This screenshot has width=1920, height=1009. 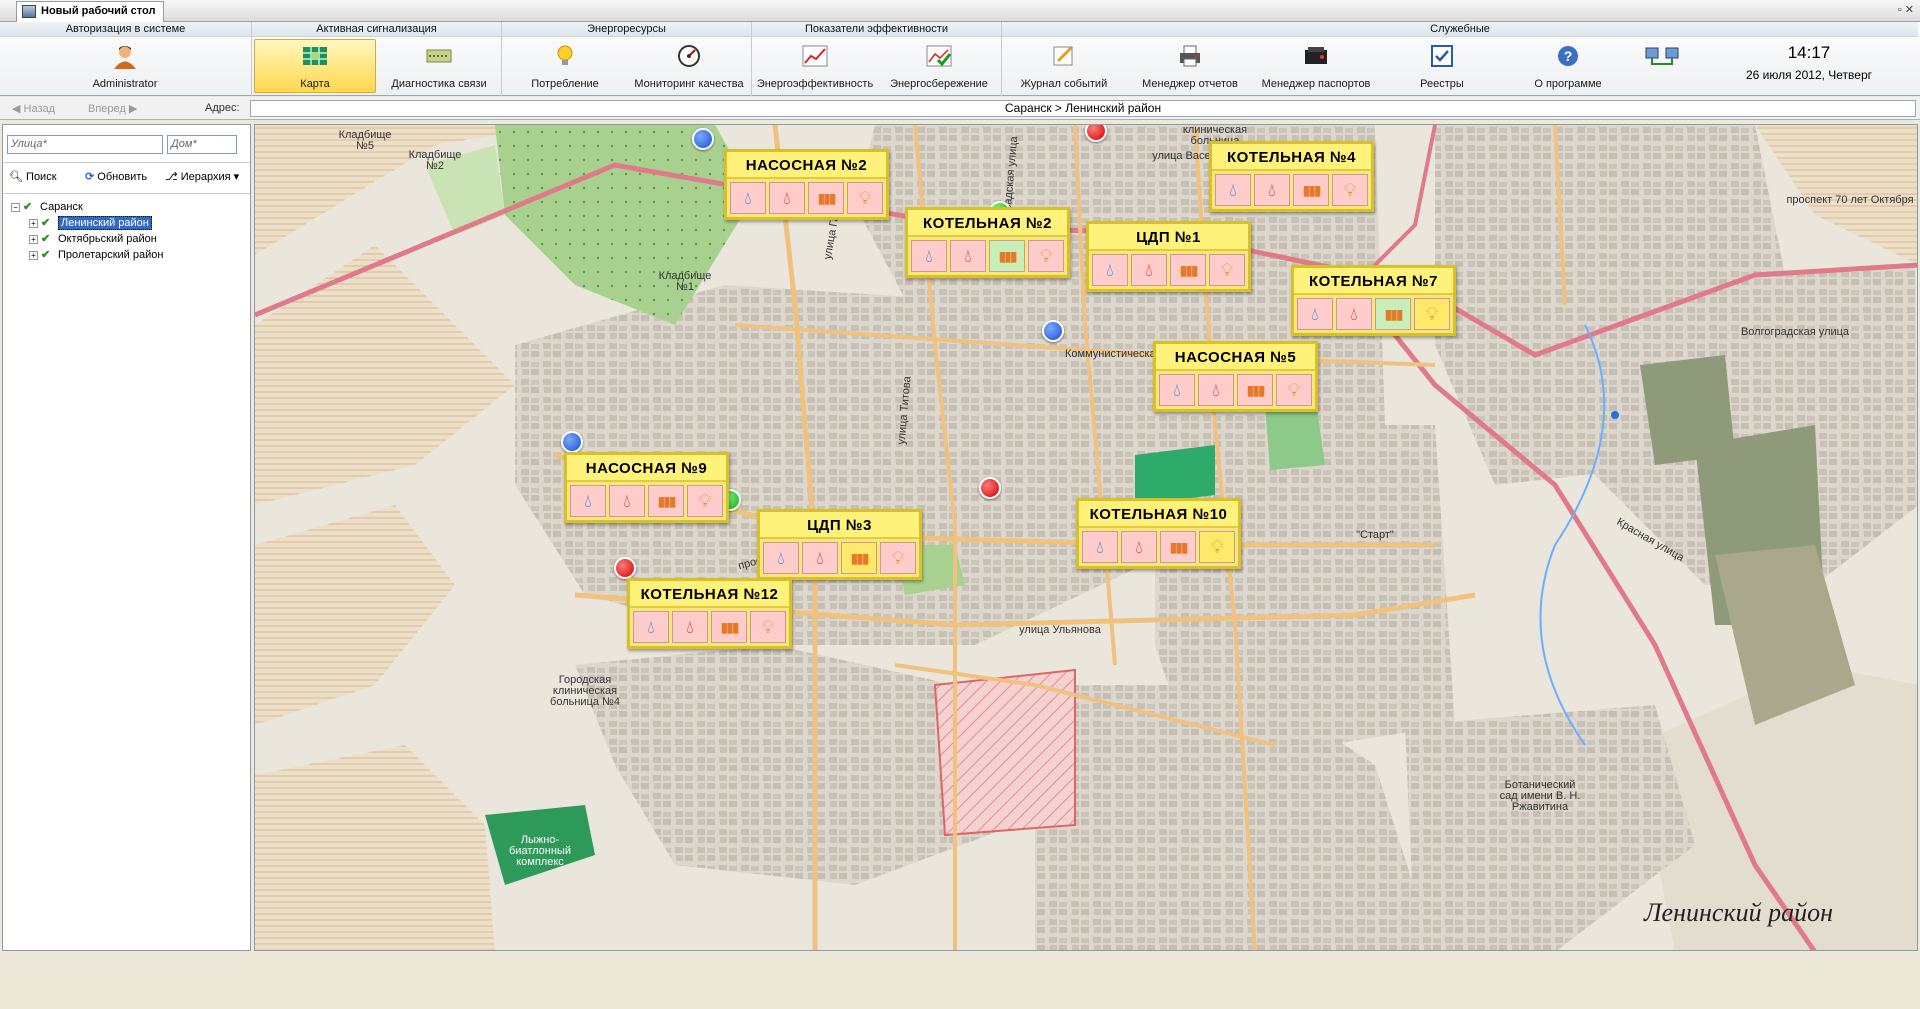 I want to click on passports-manager-label: Менеджер паспортов, so click(x=1316, y=84).